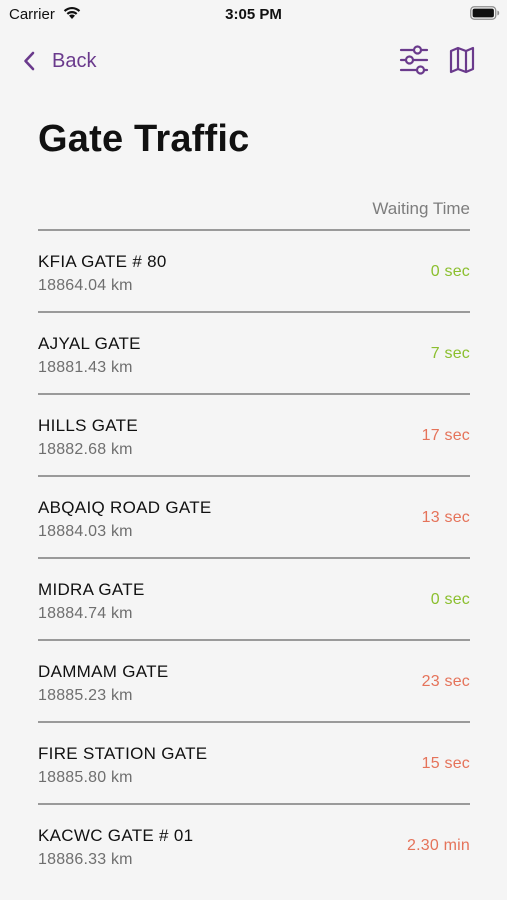 This screenshot has width=507, height=900. Describe the element at coordinates (91, 589) in the screenshot. I see `gate-name: MIDRA GATE` at that location.